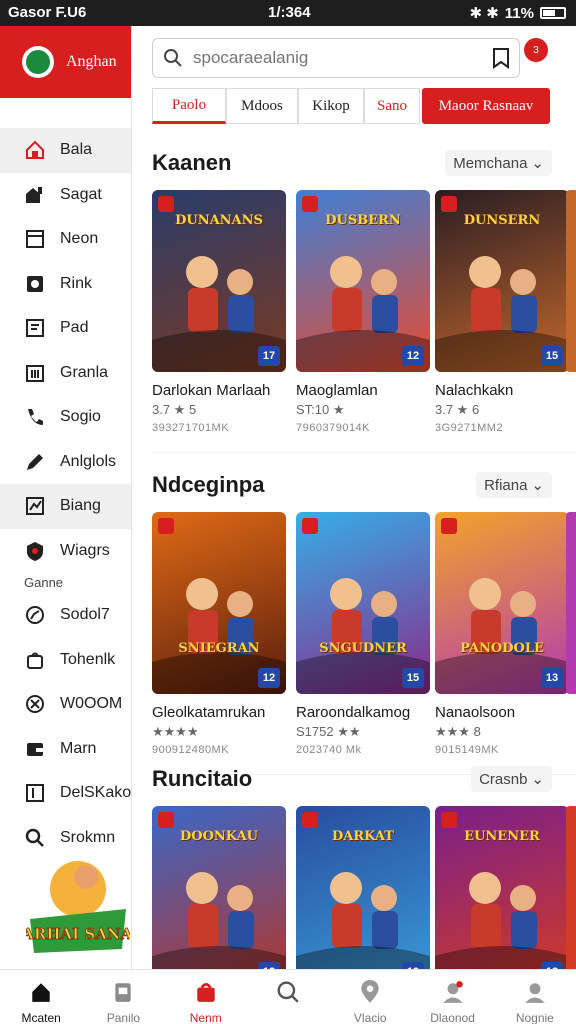  Describe the element at coordinates (502, 281) in the screenshot. I see `game-cover-image: DUNSERN 15` at that location.